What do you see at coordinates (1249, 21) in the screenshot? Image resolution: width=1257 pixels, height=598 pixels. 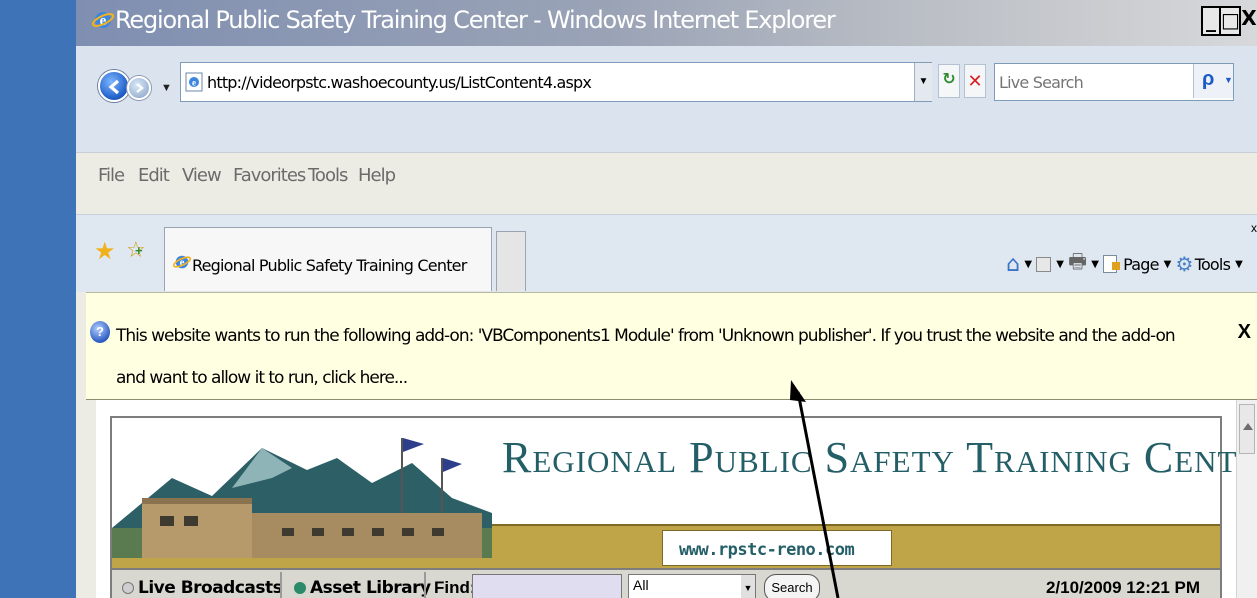 I see `close-window-button: X` at bounding box center [1249, 21].